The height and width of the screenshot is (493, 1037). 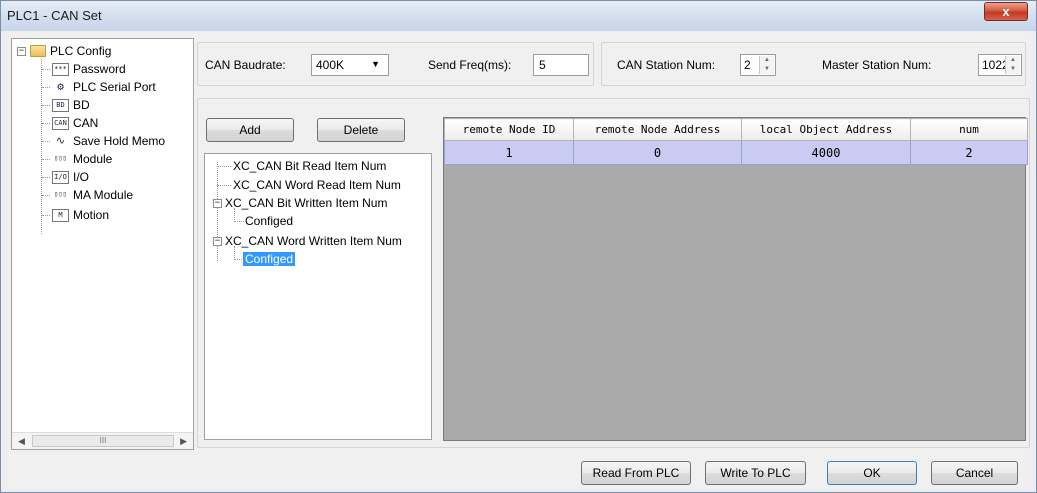 I want to click on close-button: x, so click(x=1006, y=11).